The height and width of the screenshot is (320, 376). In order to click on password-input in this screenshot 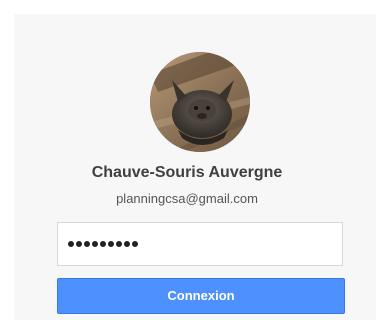, I will do `click(200, 244)`.